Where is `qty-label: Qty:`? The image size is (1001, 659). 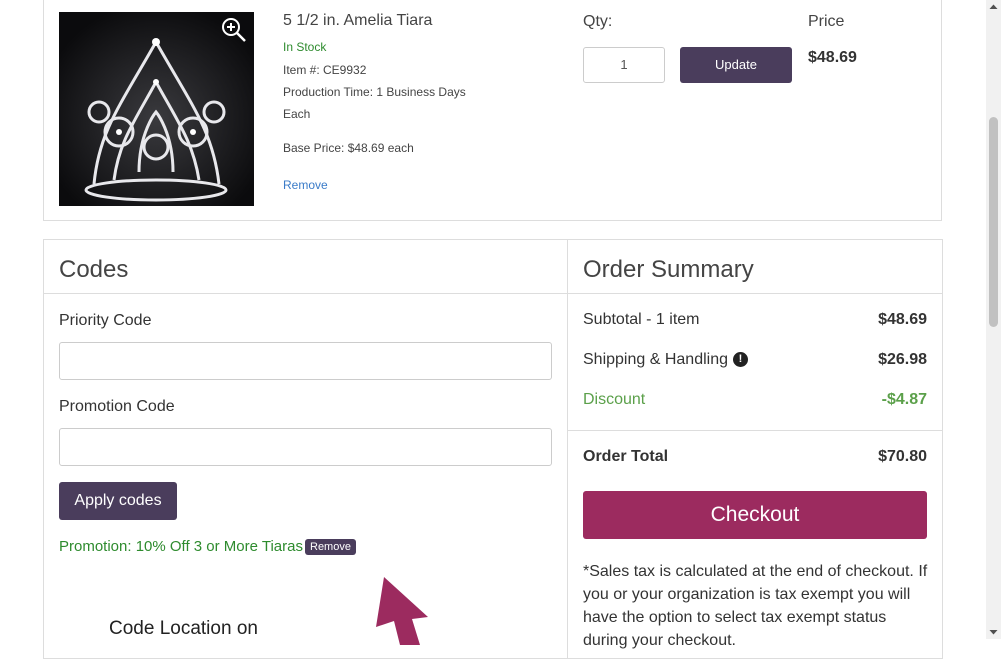
qty-label: Qty: is located at coordinates (598, 21).